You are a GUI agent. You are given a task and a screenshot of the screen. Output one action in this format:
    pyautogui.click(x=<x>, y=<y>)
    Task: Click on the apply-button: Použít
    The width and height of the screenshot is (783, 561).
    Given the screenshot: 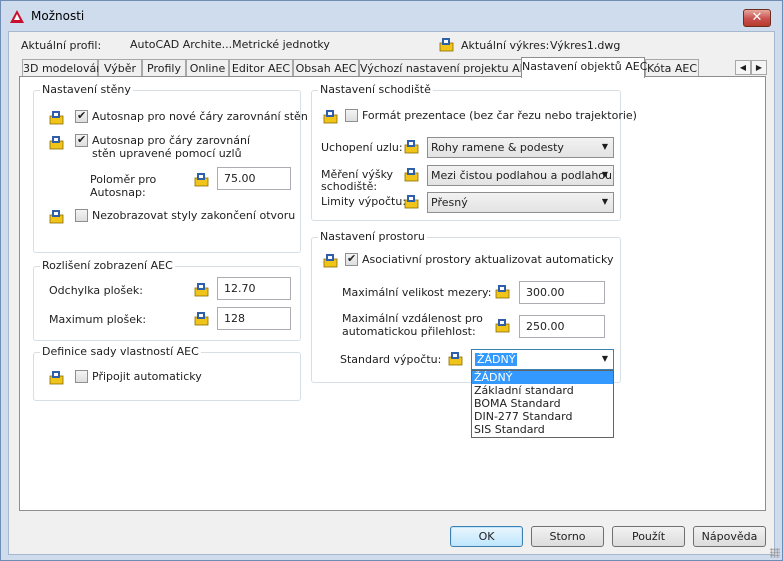 What is the action you would take?
    pyautogui.click(x=648, y=536)
    